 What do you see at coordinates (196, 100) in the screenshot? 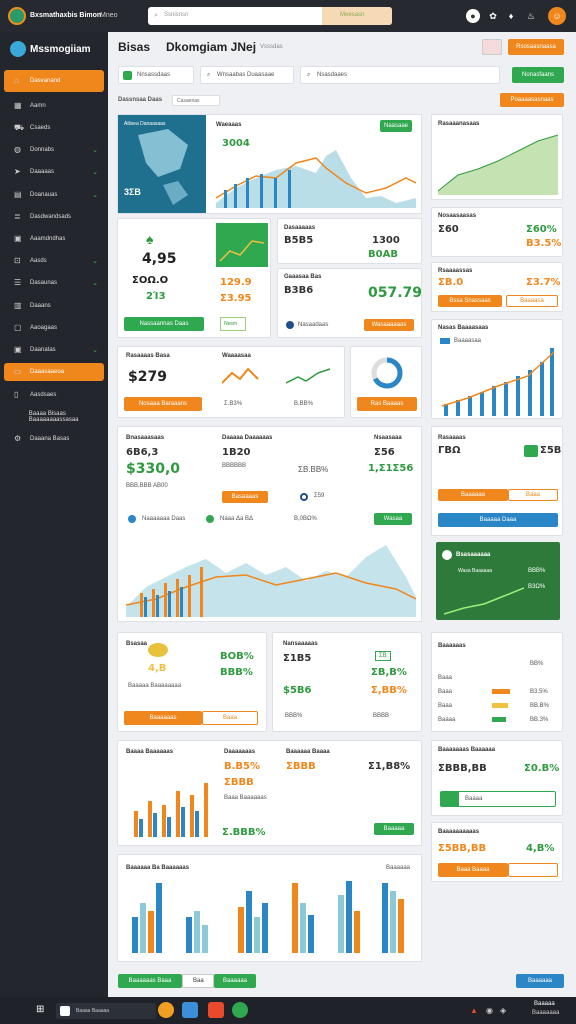
I see `date-range-select: Casaenas` at bounding box center [196, 100].